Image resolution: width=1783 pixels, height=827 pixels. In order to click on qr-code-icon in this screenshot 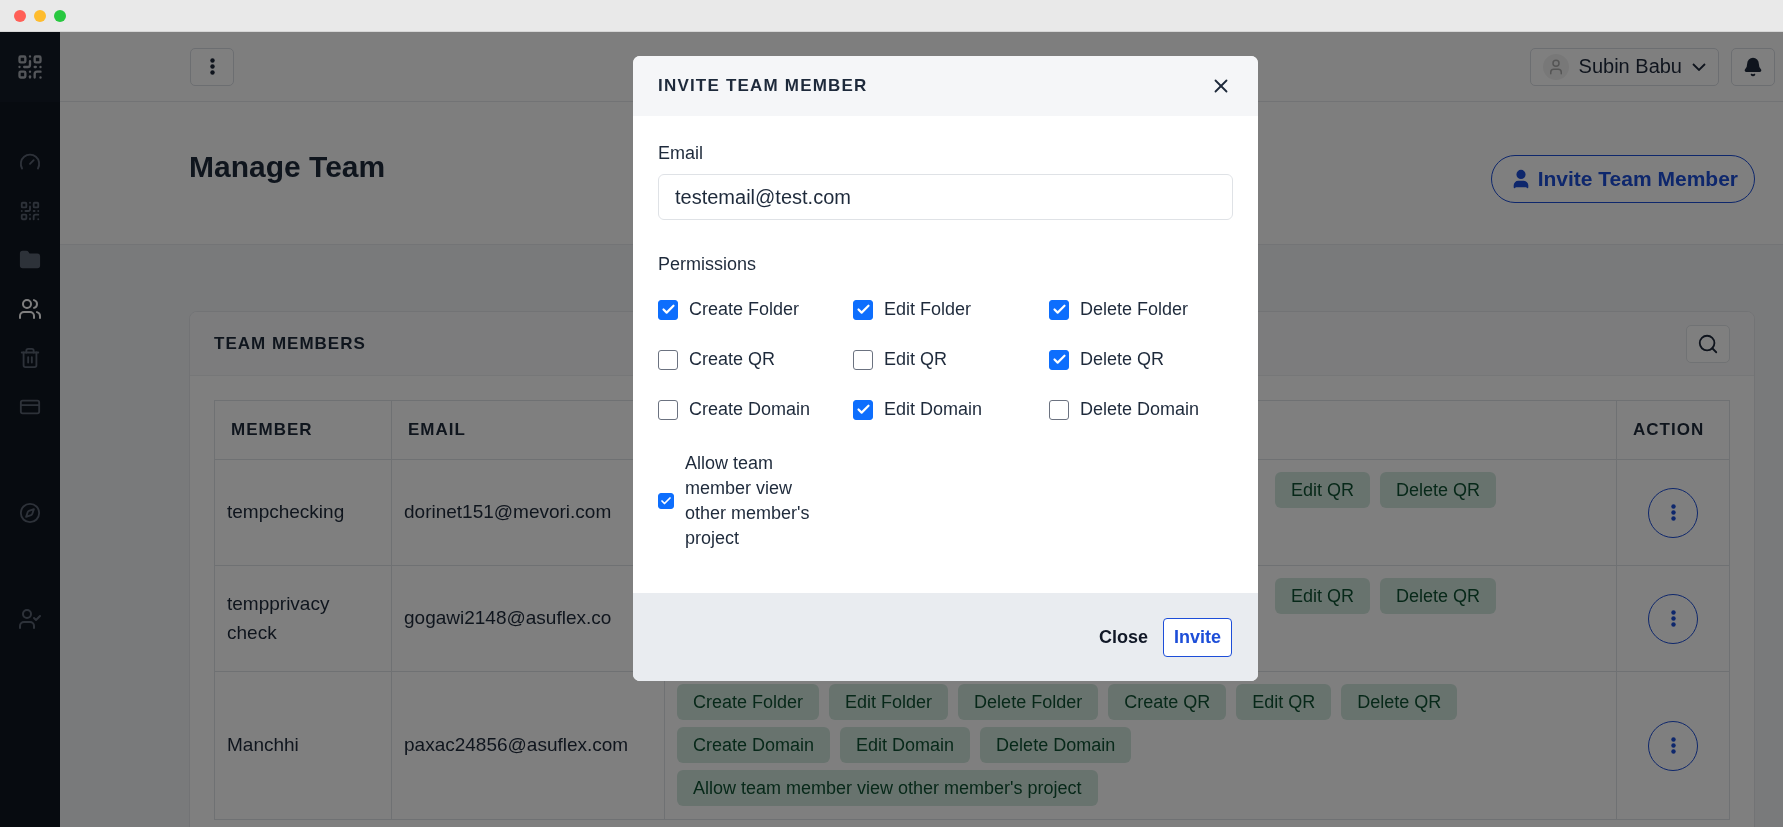, I will do `click(30, 211)`.